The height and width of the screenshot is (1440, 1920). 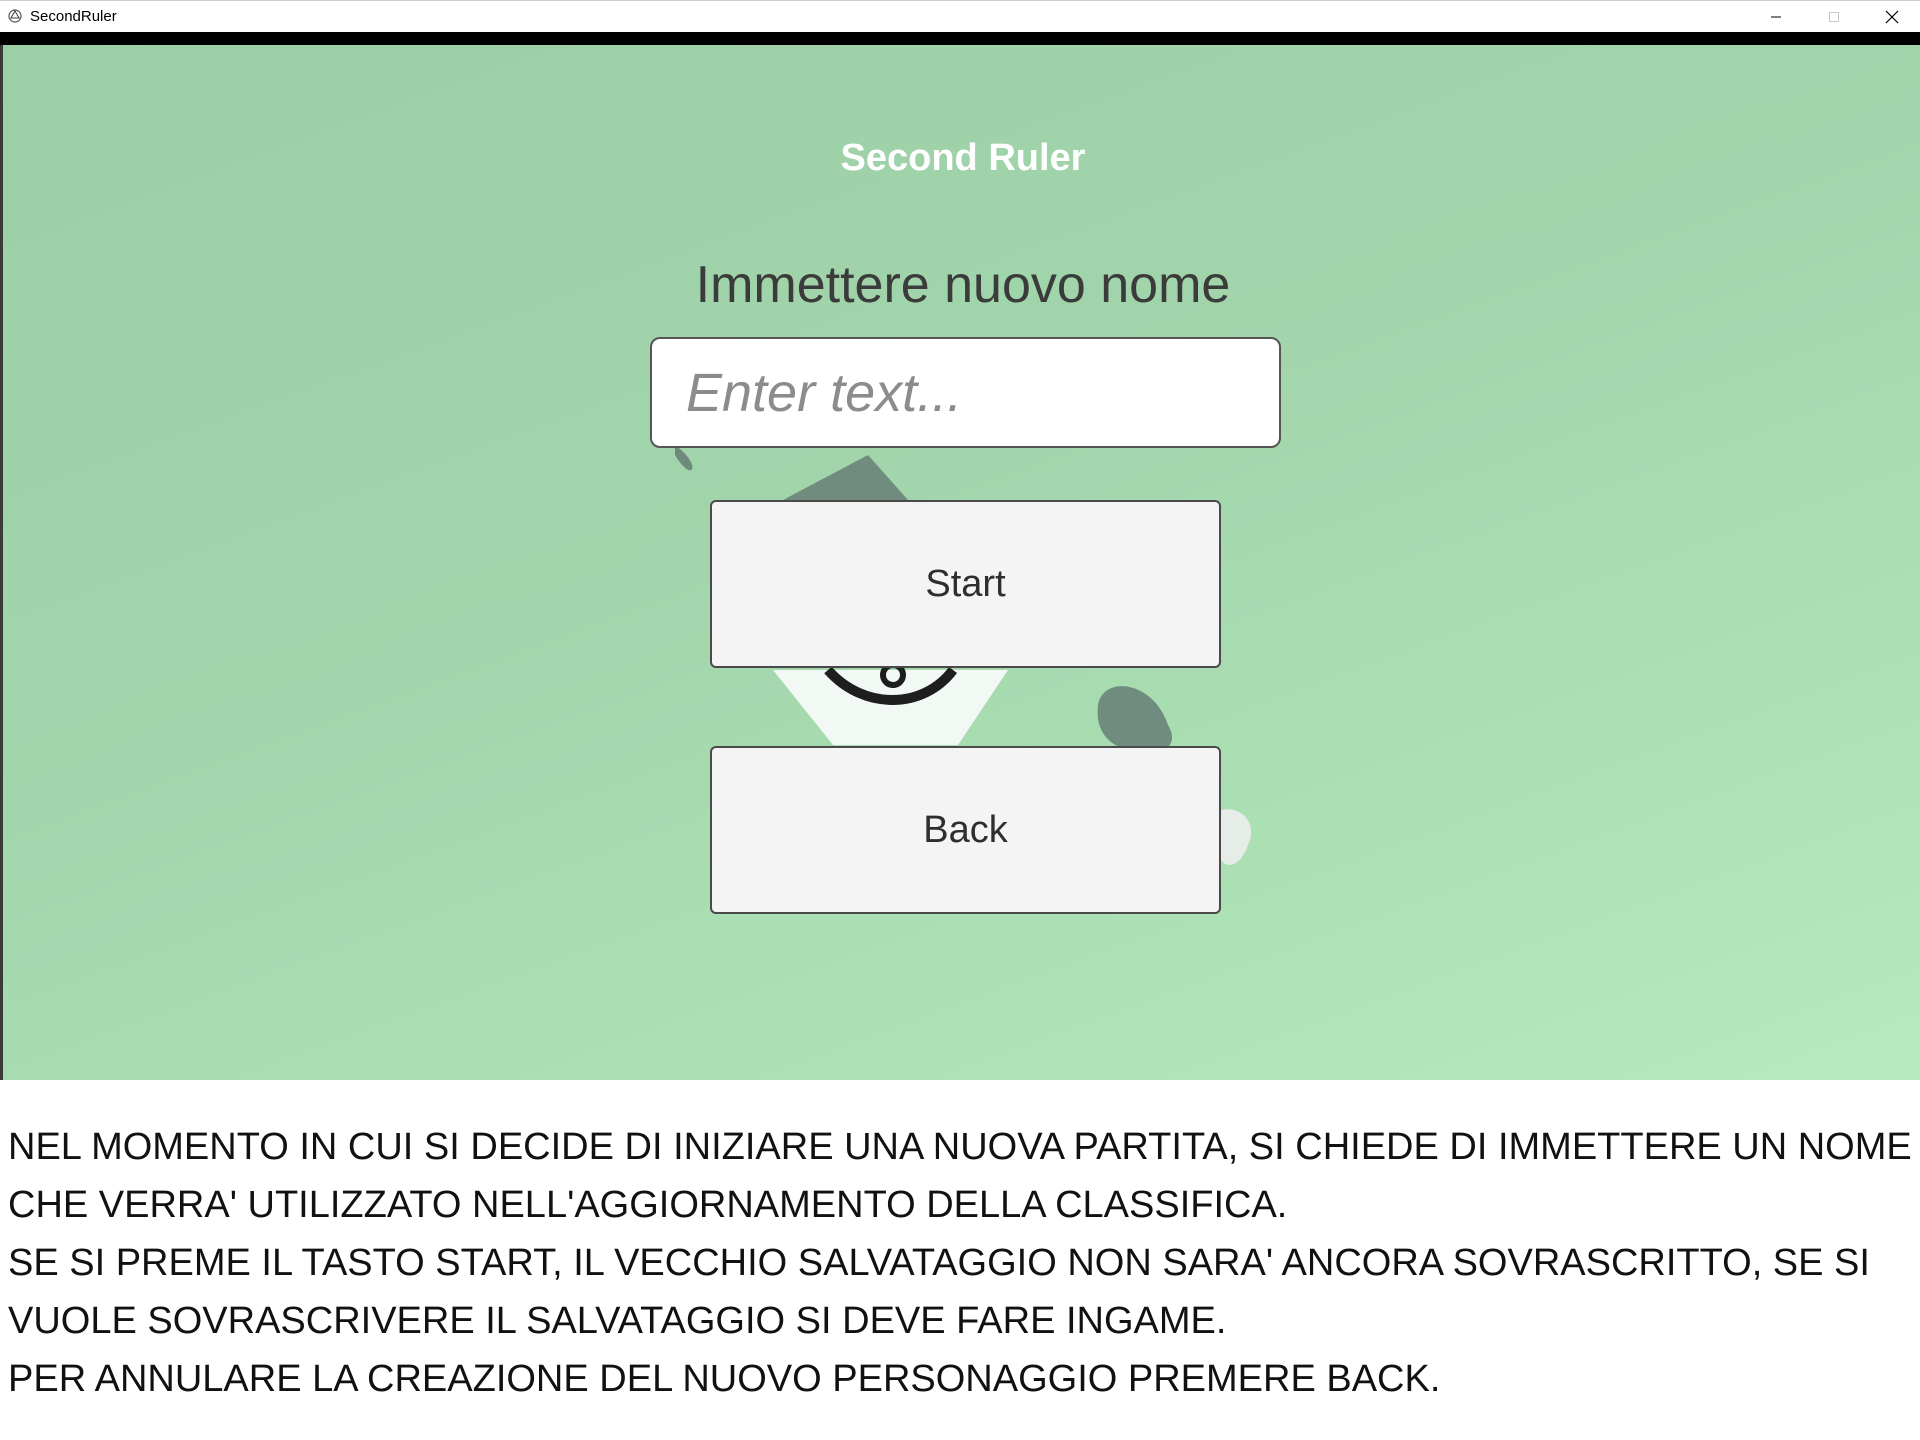 I want to click on player-name-input, so click(x=965, y=392).